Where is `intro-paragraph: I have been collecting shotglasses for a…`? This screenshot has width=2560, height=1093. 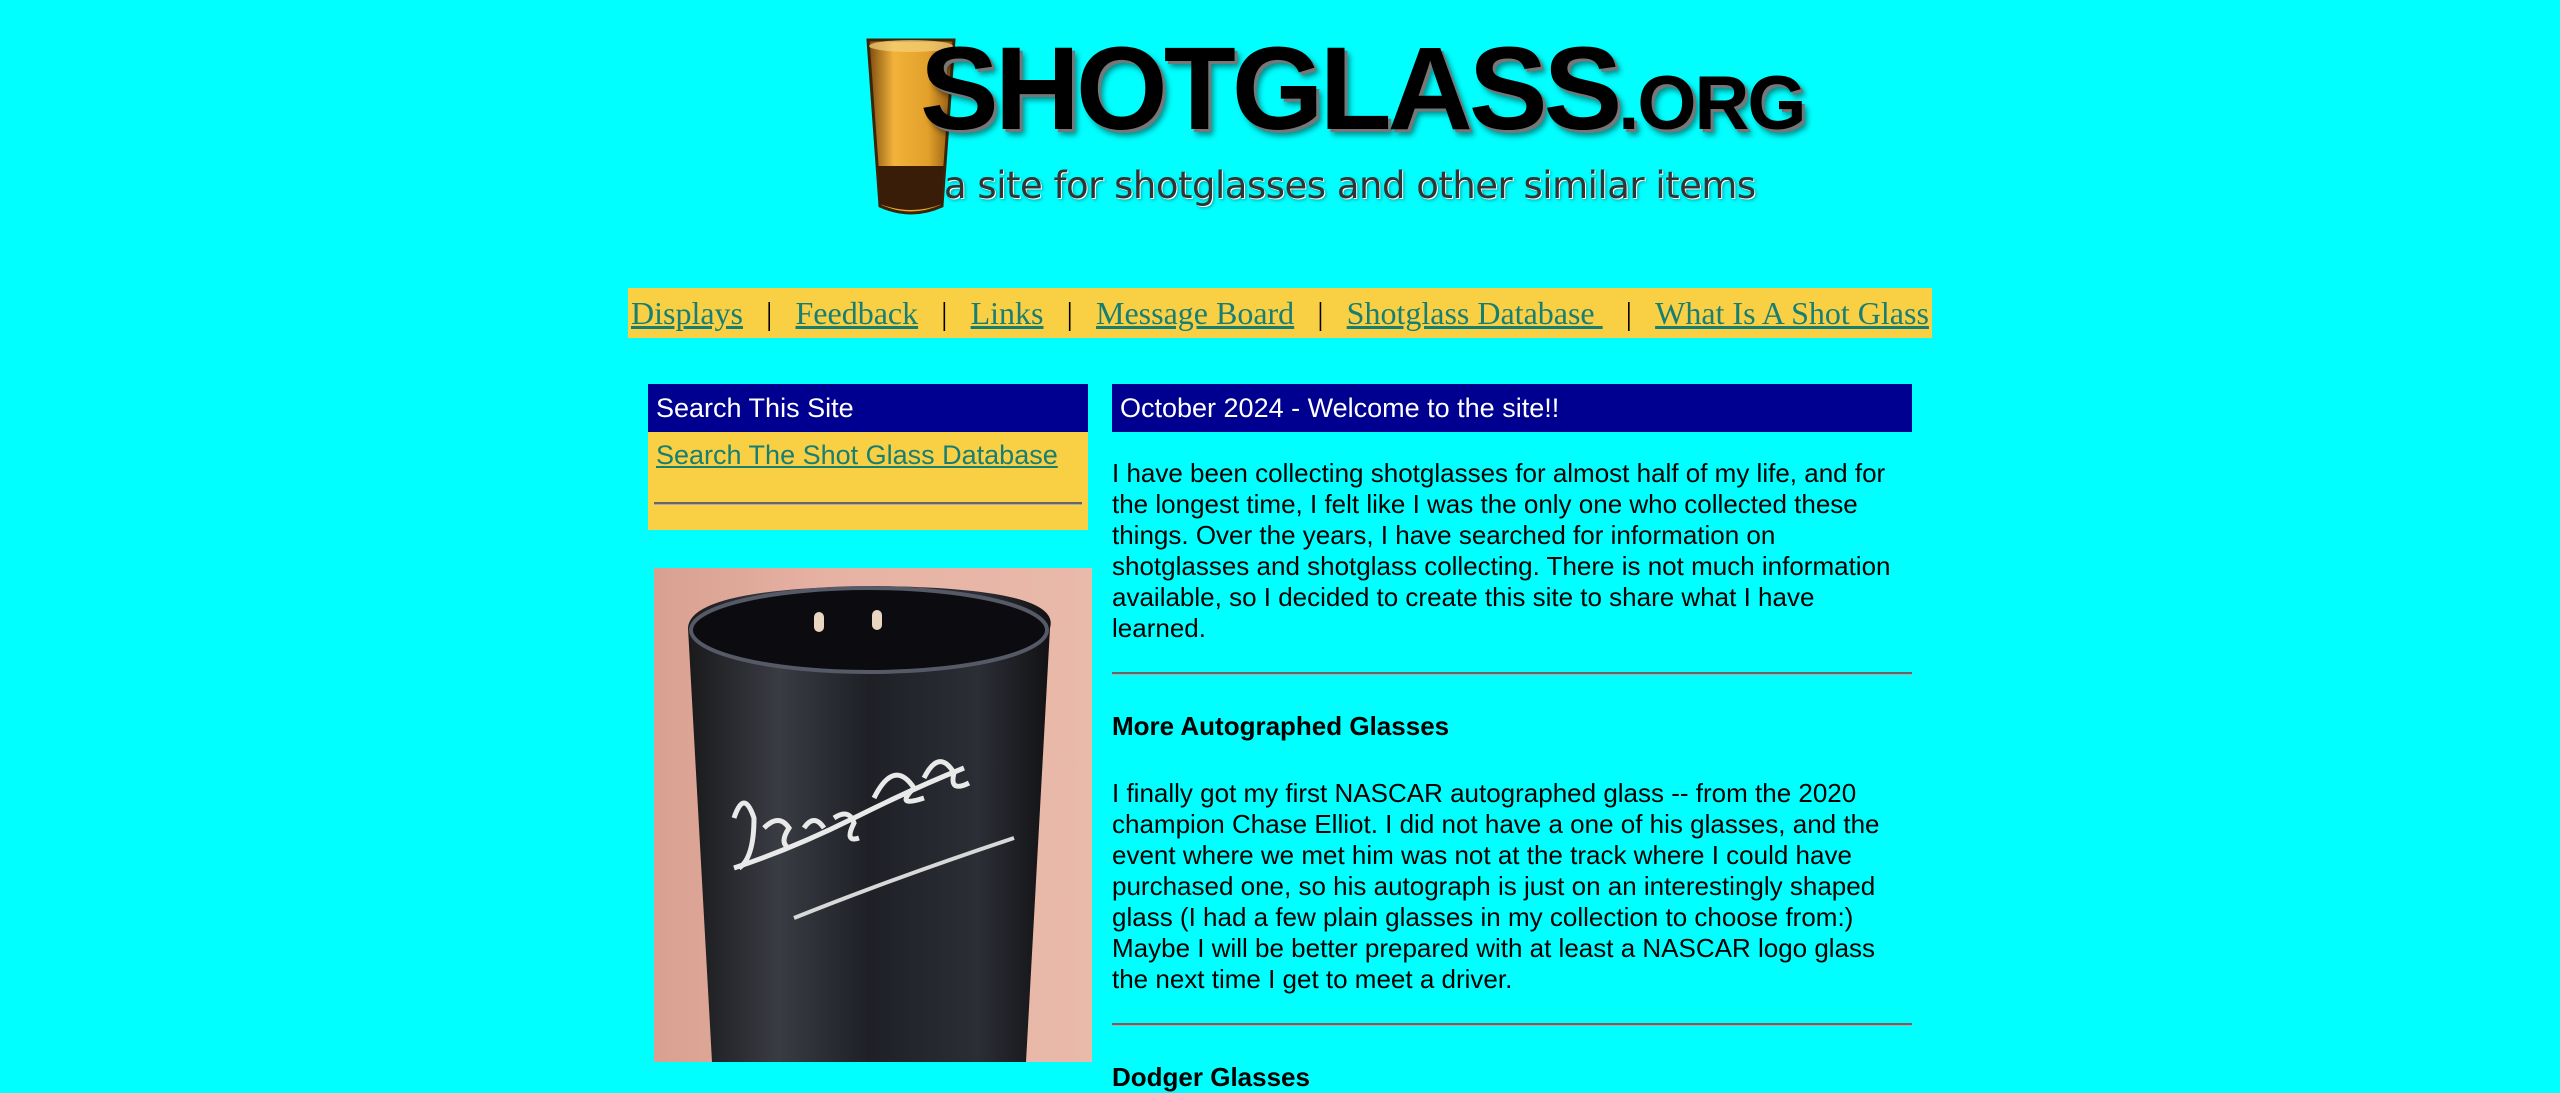
intro-paragraph: I have been collecting shotglasses for a… is located at coordinates (1501, 550).